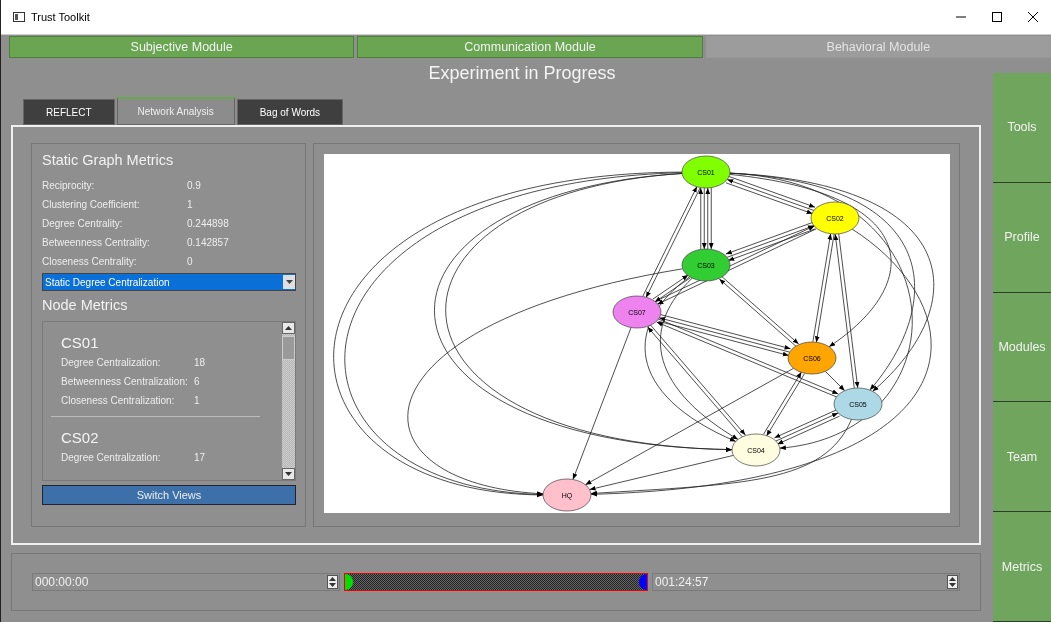 This screenshot has width=1051, height=622. Describe the element at coordinates (288, 401) in the screenshot. I see `scrollbar` at that location.